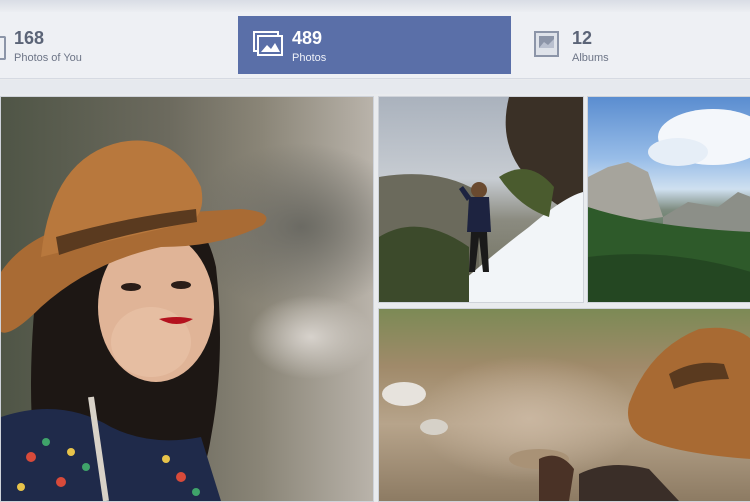 This screenshot has height=502, width=750. I want to click on photo-hiker-on-snowy-slope, so click(481, 199).